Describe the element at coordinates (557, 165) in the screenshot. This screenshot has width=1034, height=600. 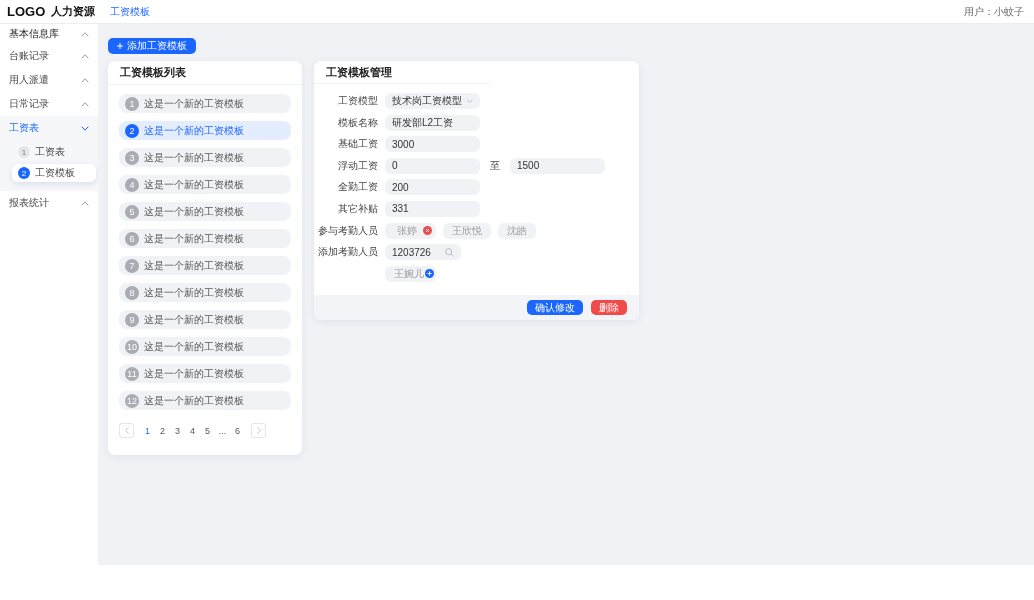
I see `text-field: 1500` at that location.